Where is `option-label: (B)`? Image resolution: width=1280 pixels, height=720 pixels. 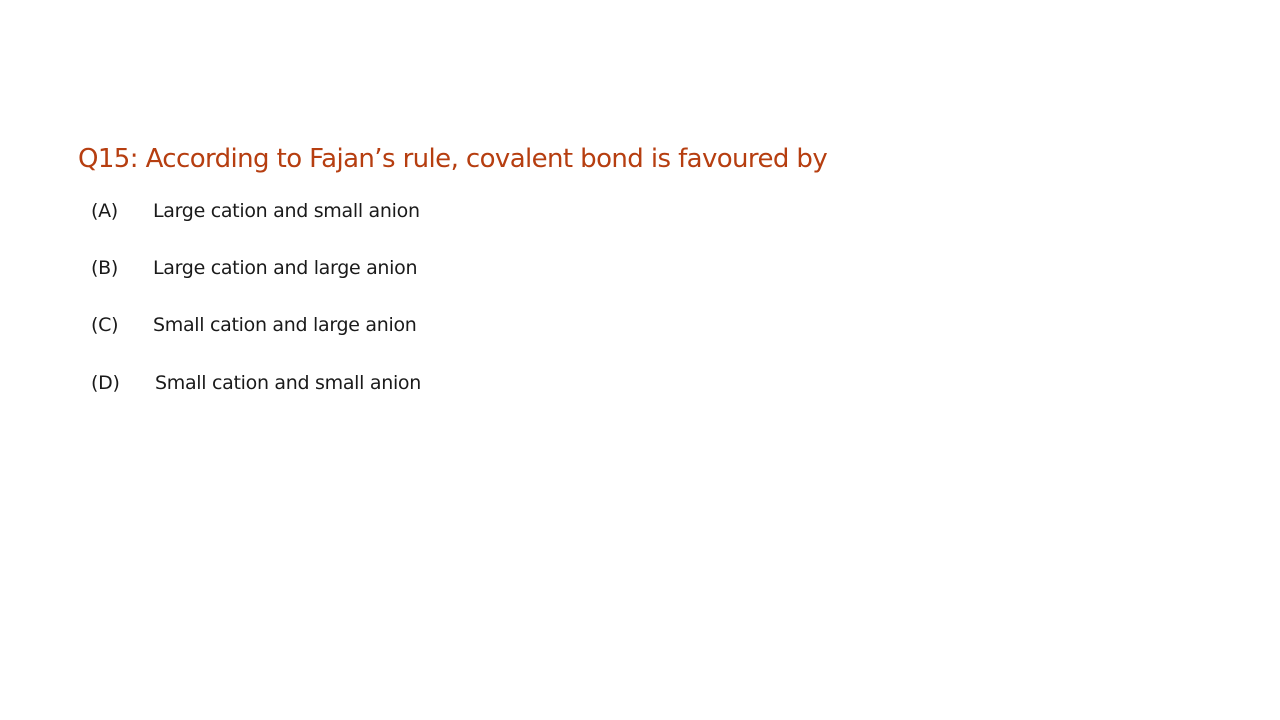 option-label: (B) is located at coordinates (104, 268).